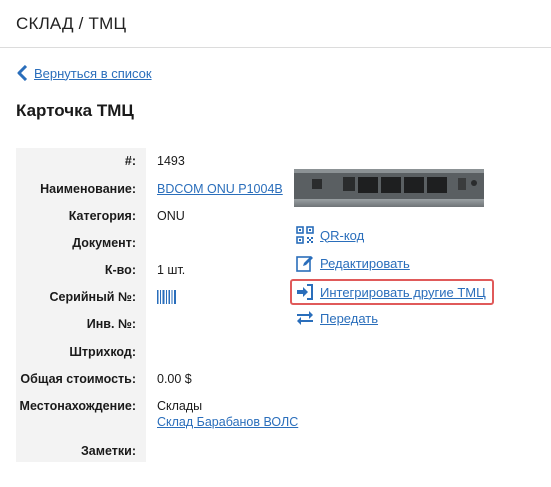  What do you see at coordinates (305, 292) in the screenshot?
I see `sign-in-icon` at bounding box center [305, 292].